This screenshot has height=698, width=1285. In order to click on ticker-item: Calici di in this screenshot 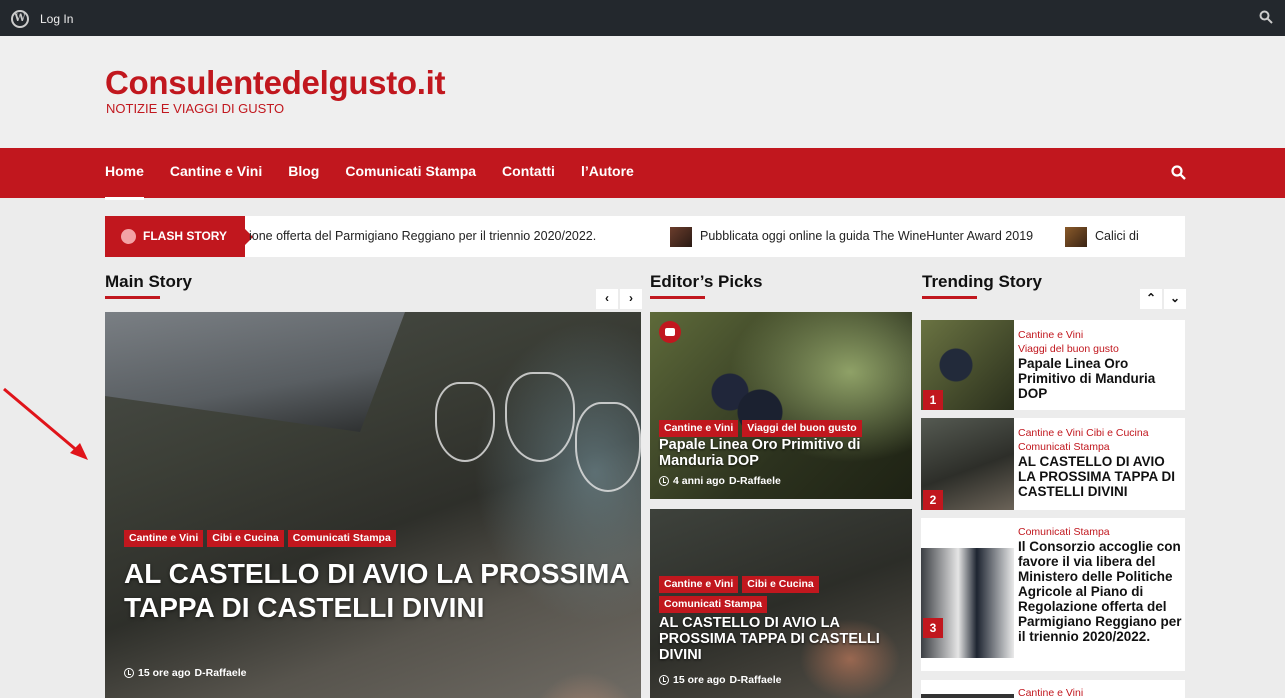, I will do `click(1102, 236)`.